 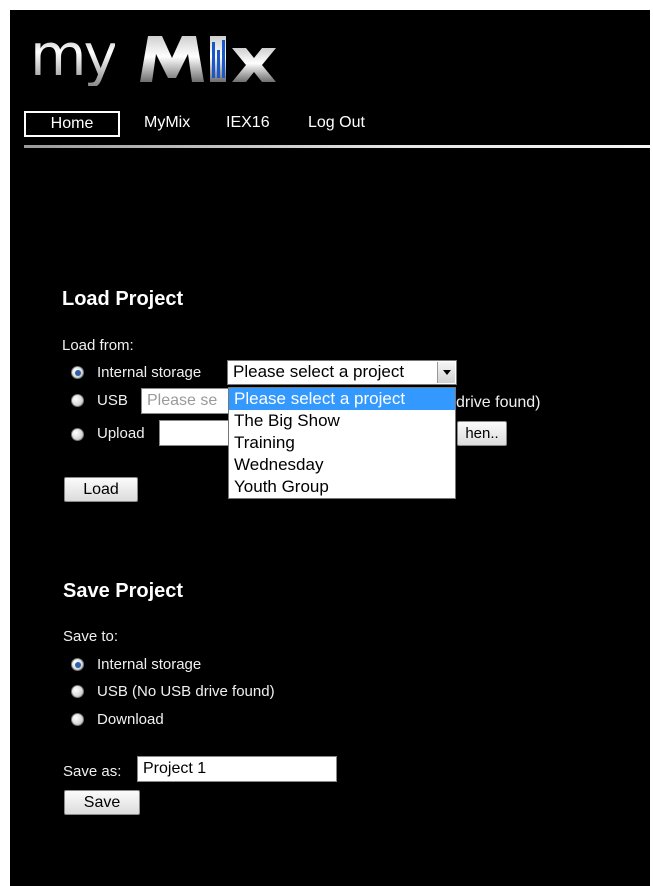 I want to click on load-usb-label: USB, so click(x=112, y=400).